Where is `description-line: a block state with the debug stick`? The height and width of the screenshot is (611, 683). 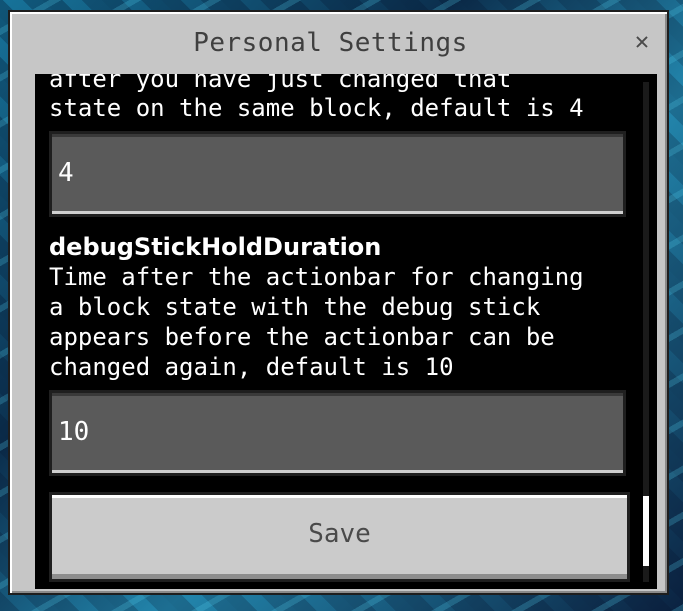
description-line: a block state with the debug stick is located at coordinates (295, 307).